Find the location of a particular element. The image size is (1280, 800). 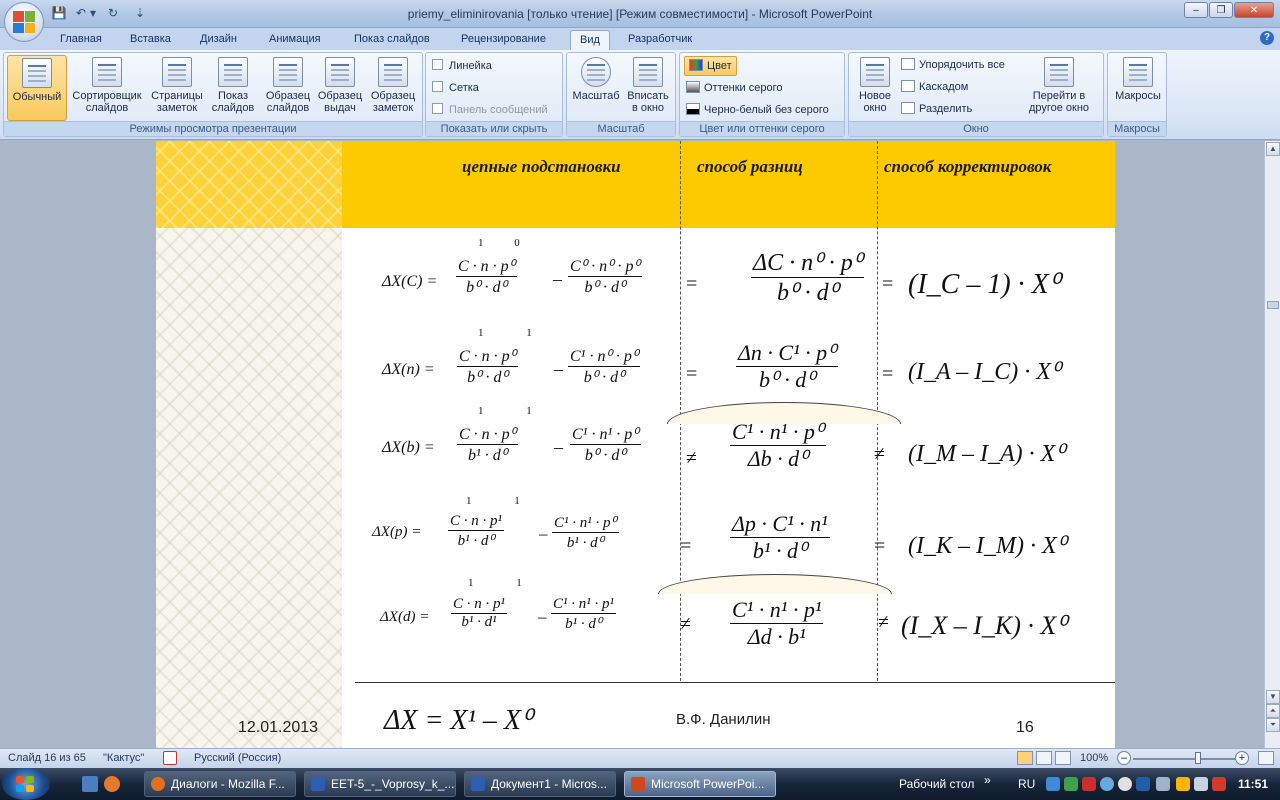

network-icon is located at coordinates (1163, 784).